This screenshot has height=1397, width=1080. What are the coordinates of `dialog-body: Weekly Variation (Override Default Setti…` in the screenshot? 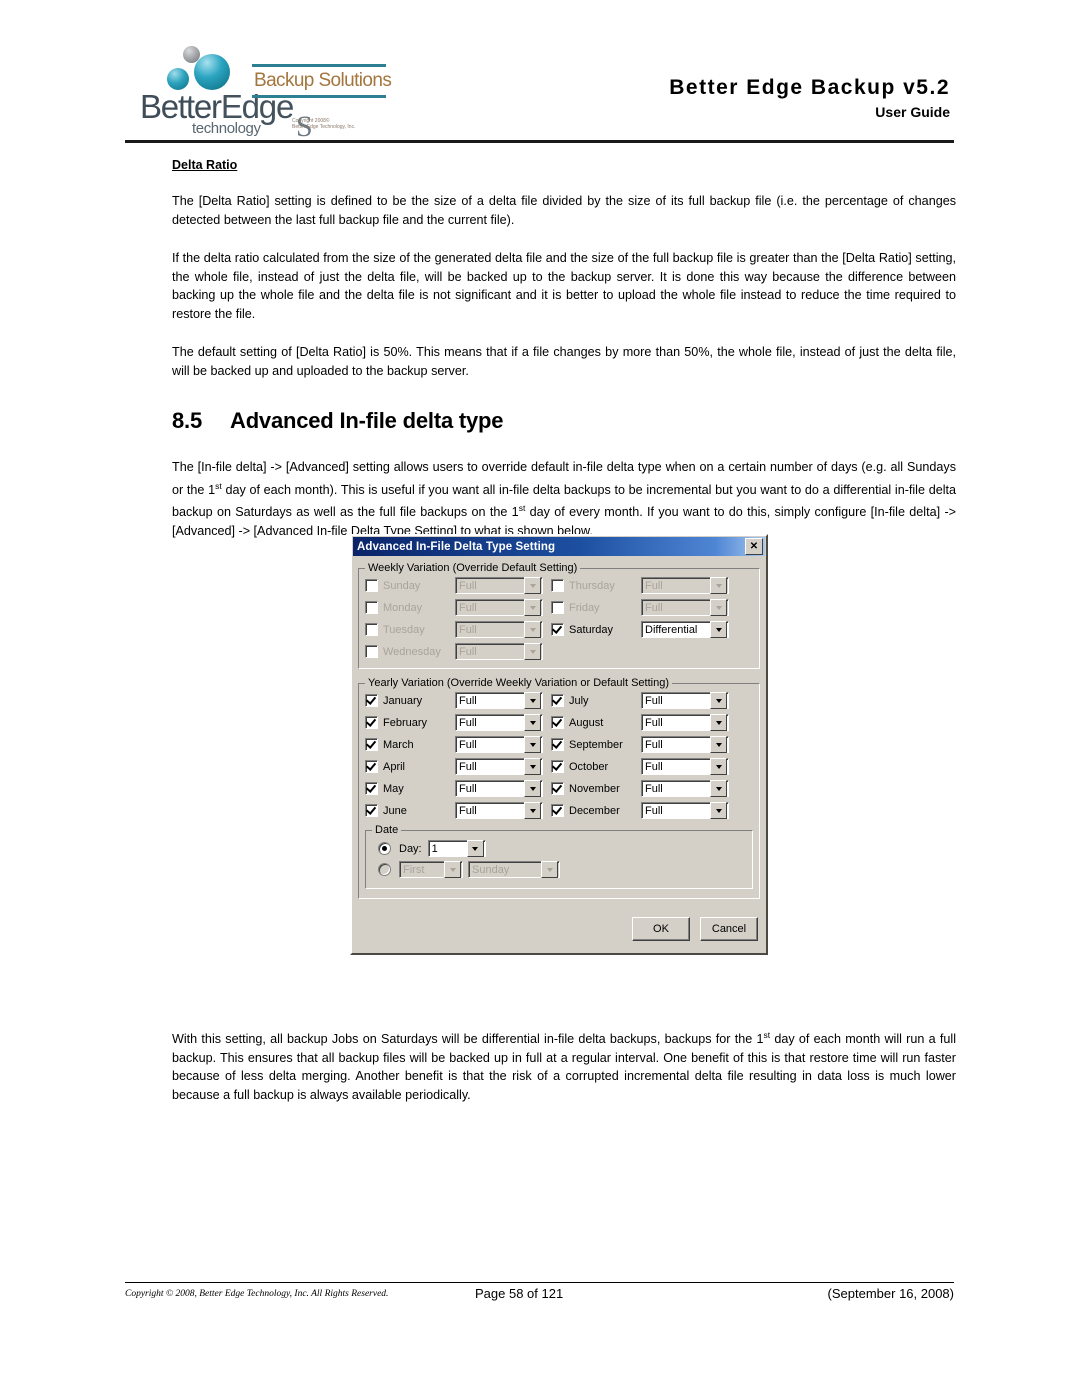 It's located at (559, 728).